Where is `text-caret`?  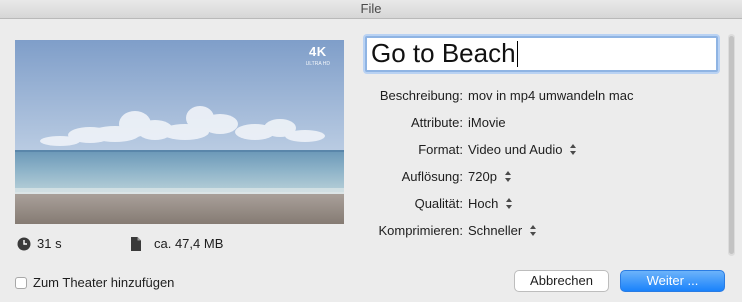 text-caret is located at coordinates (517, 54).